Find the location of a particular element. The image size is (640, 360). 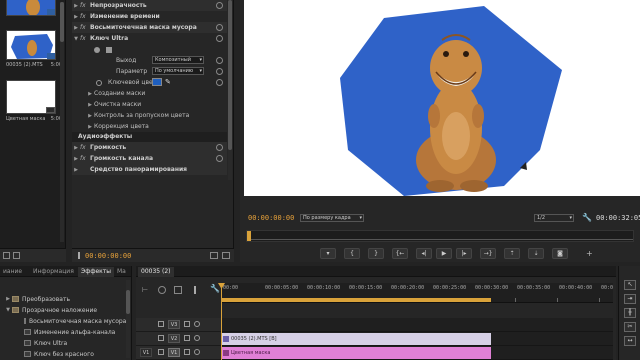

add-button-icon: + is located at coordinates (589, 253).